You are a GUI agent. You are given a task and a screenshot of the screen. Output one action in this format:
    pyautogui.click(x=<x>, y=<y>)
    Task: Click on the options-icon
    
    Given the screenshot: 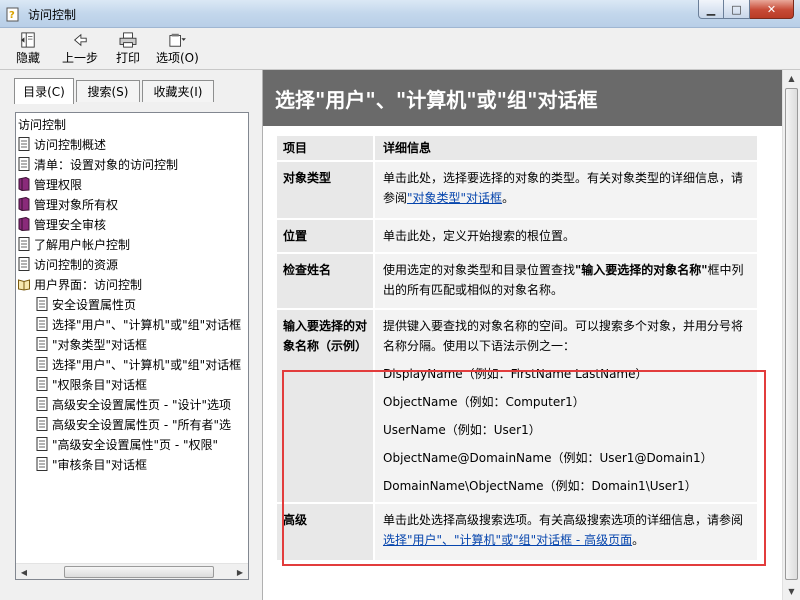 What is the action you would take?
    pyautogui.click(x=178, y=40)
    